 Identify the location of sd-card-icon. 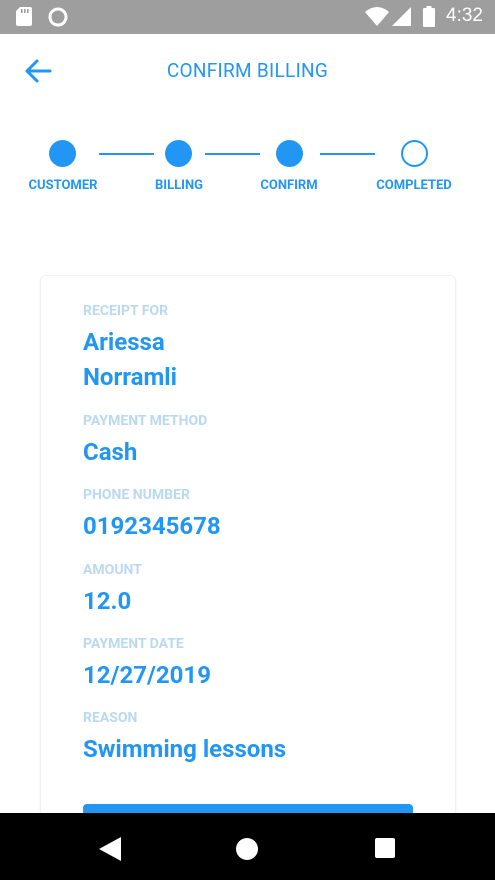
(24, 16).